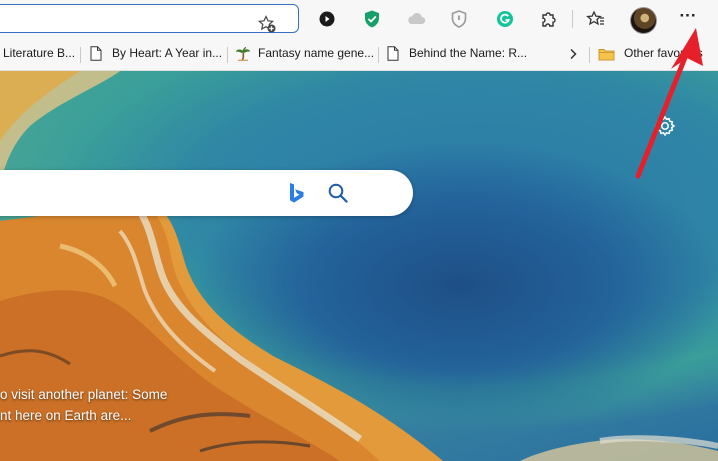  Describe the element at coordinates (549, 19) in the screenshot. I see `extensions-puzzle-icon` at that location.